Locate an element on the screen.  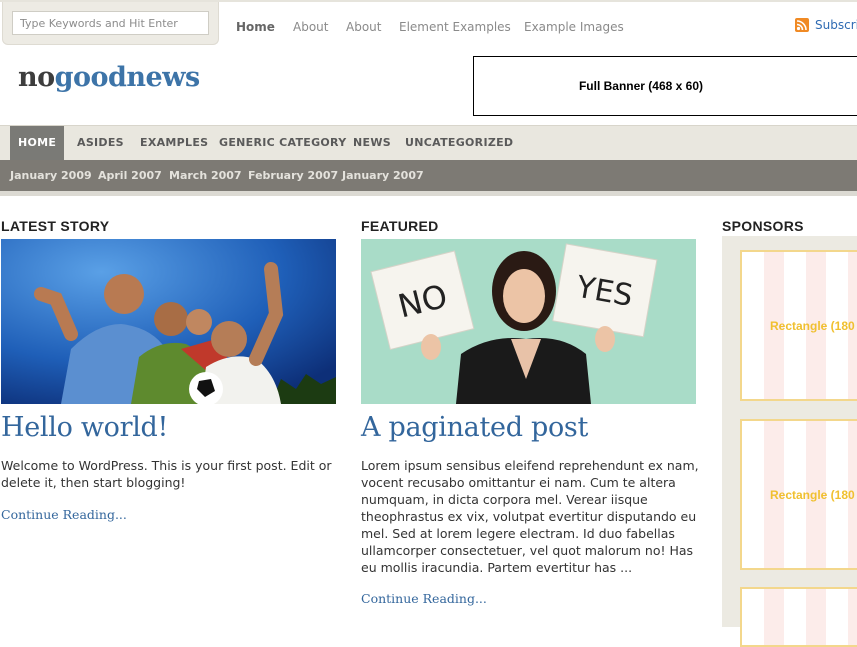
nav-divider is located at coordinates (428, 193).